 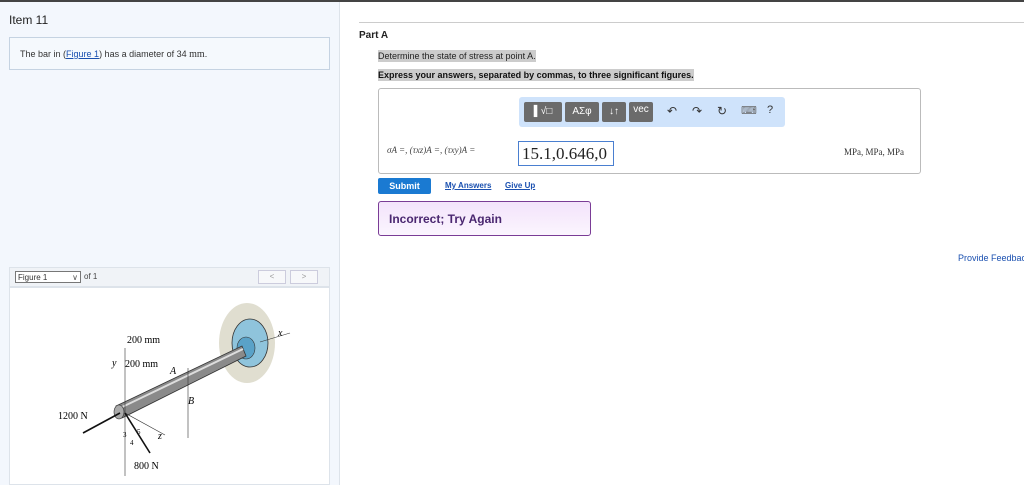 What do you see at coordinates (139, 432) in the screenshot?
I see `ratio-label: 5` at bounding box center [139, 432].